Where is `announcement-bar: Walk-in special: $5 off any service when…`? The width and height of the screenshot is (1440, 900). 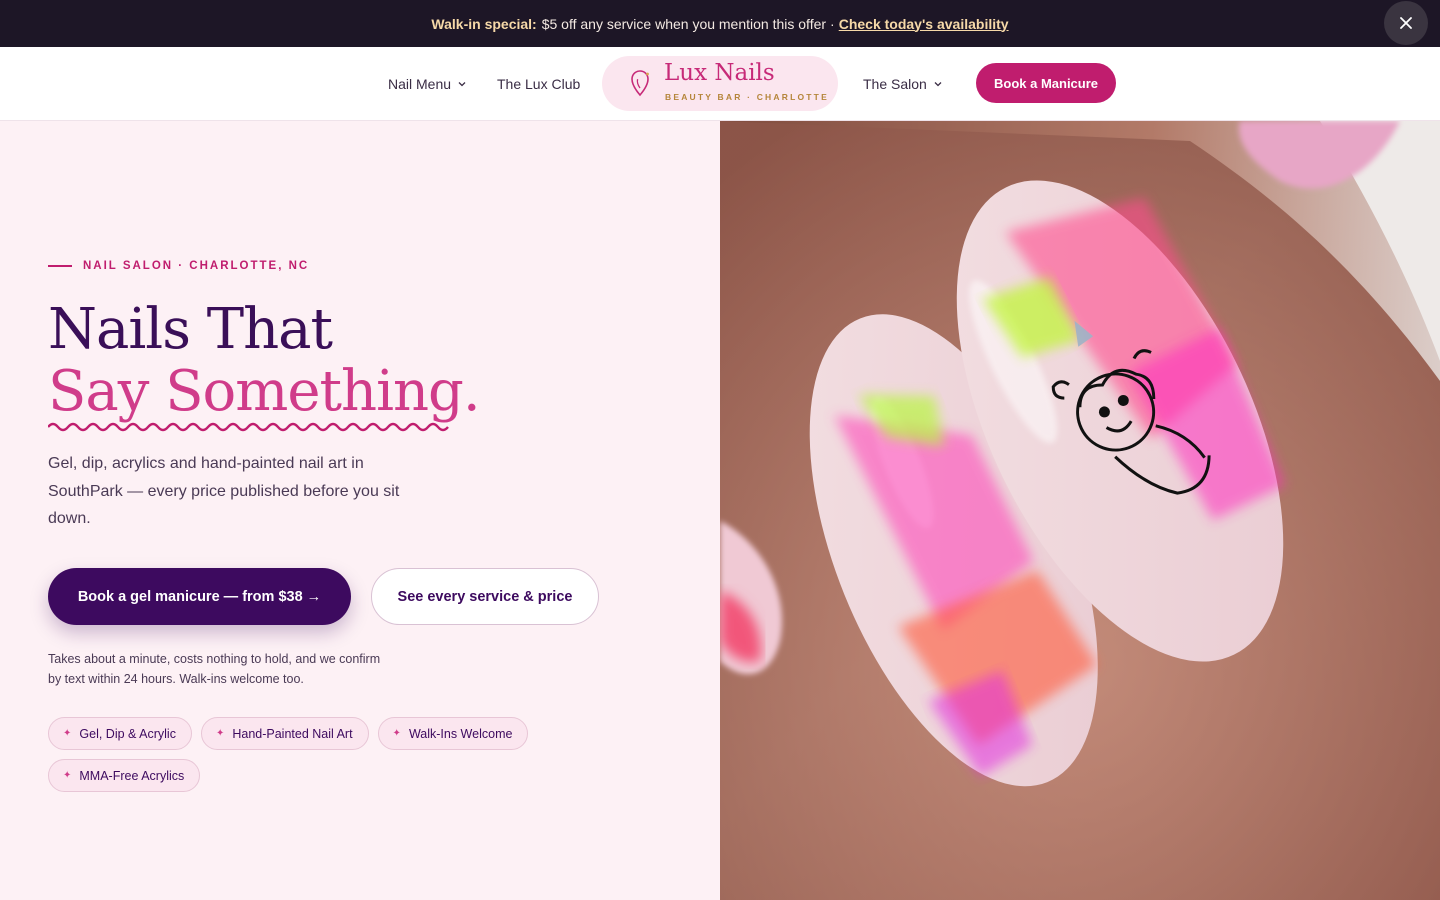 announcement-bar: Walk-in special: $5 off any service when… is located at coordinates (720, 23).